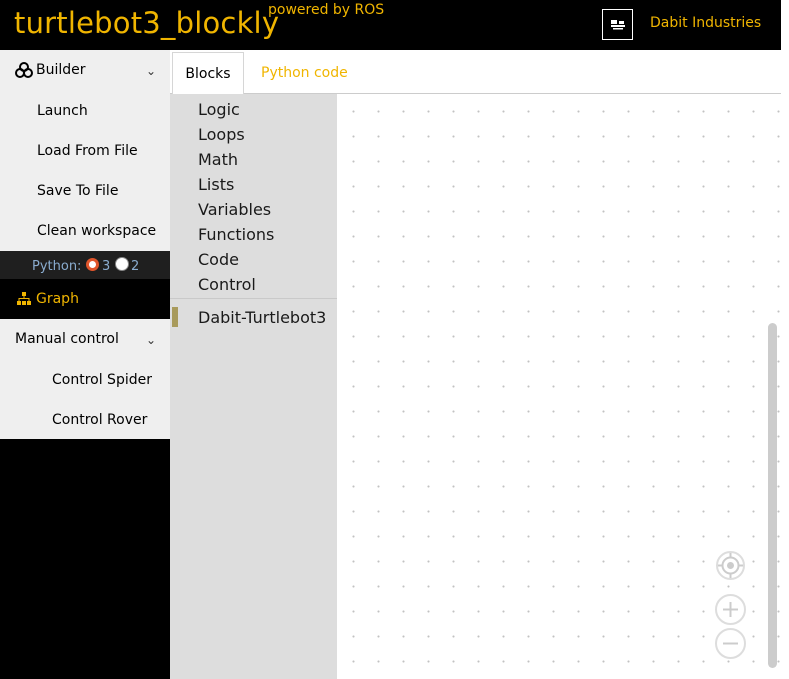 This screenshot has height=679, width=789. Describe the element at coordinates (102, 380) in the screenshot. I see `control-spider-button: Control Spider` at that location.